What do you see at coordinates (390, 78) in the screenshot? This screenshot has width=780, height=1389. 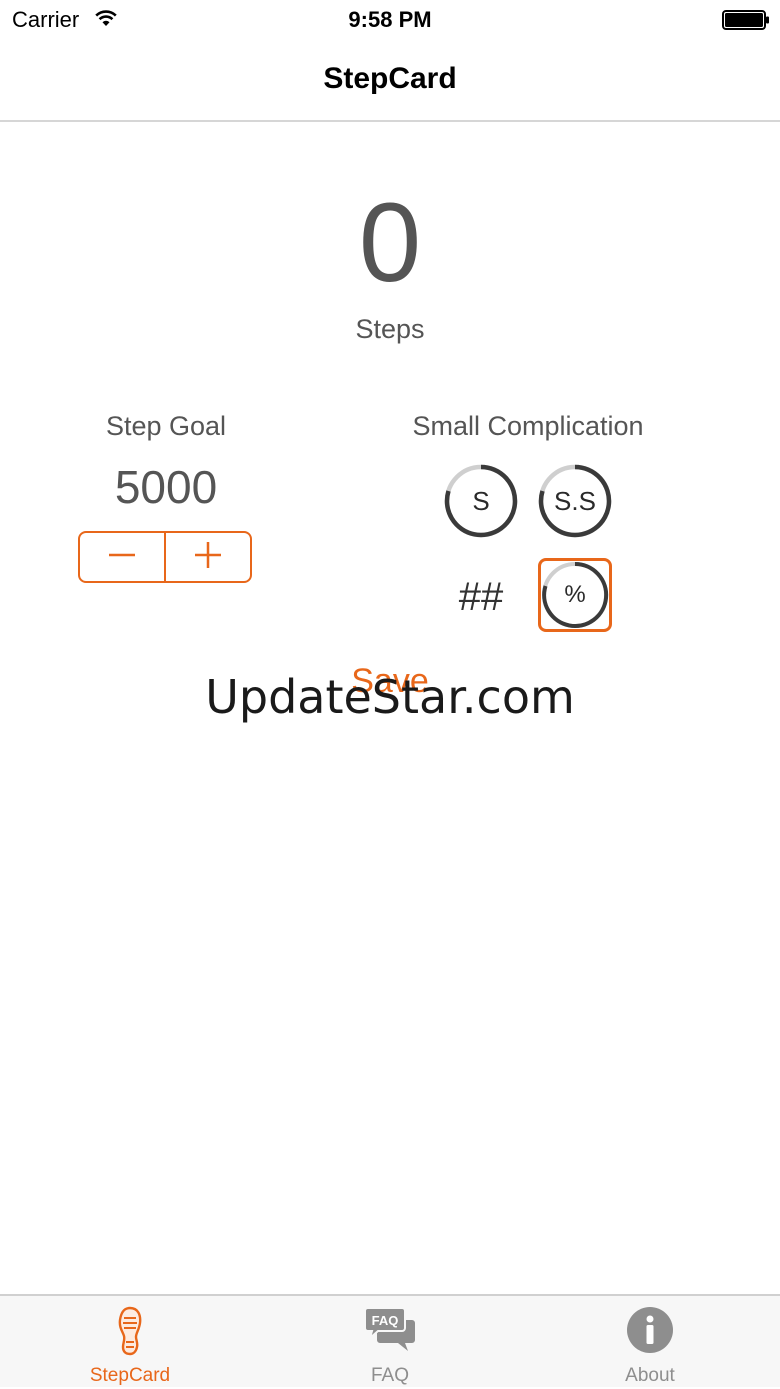 I see `page-title: StepCard` at bounding box center [390, 78].